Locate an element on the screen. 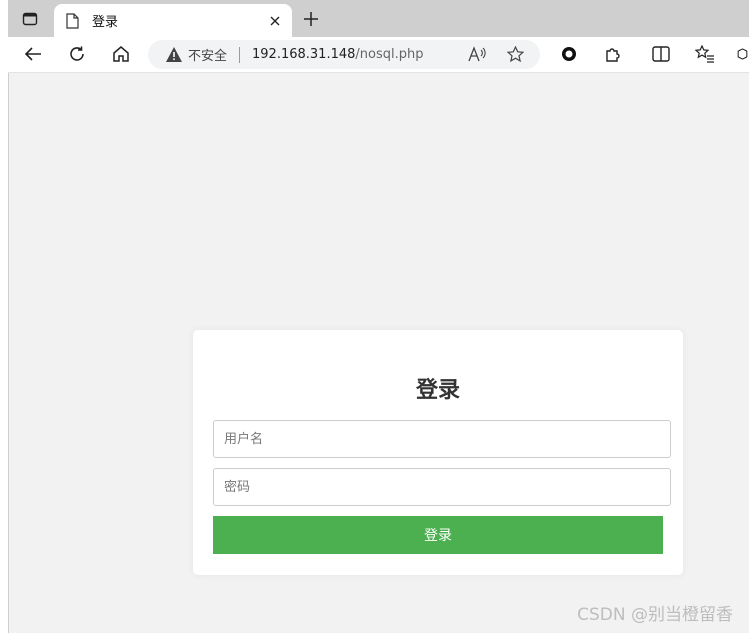 This screenshot has height=633, width=749. favorites-list-icon is located at coordinates (705, 54).